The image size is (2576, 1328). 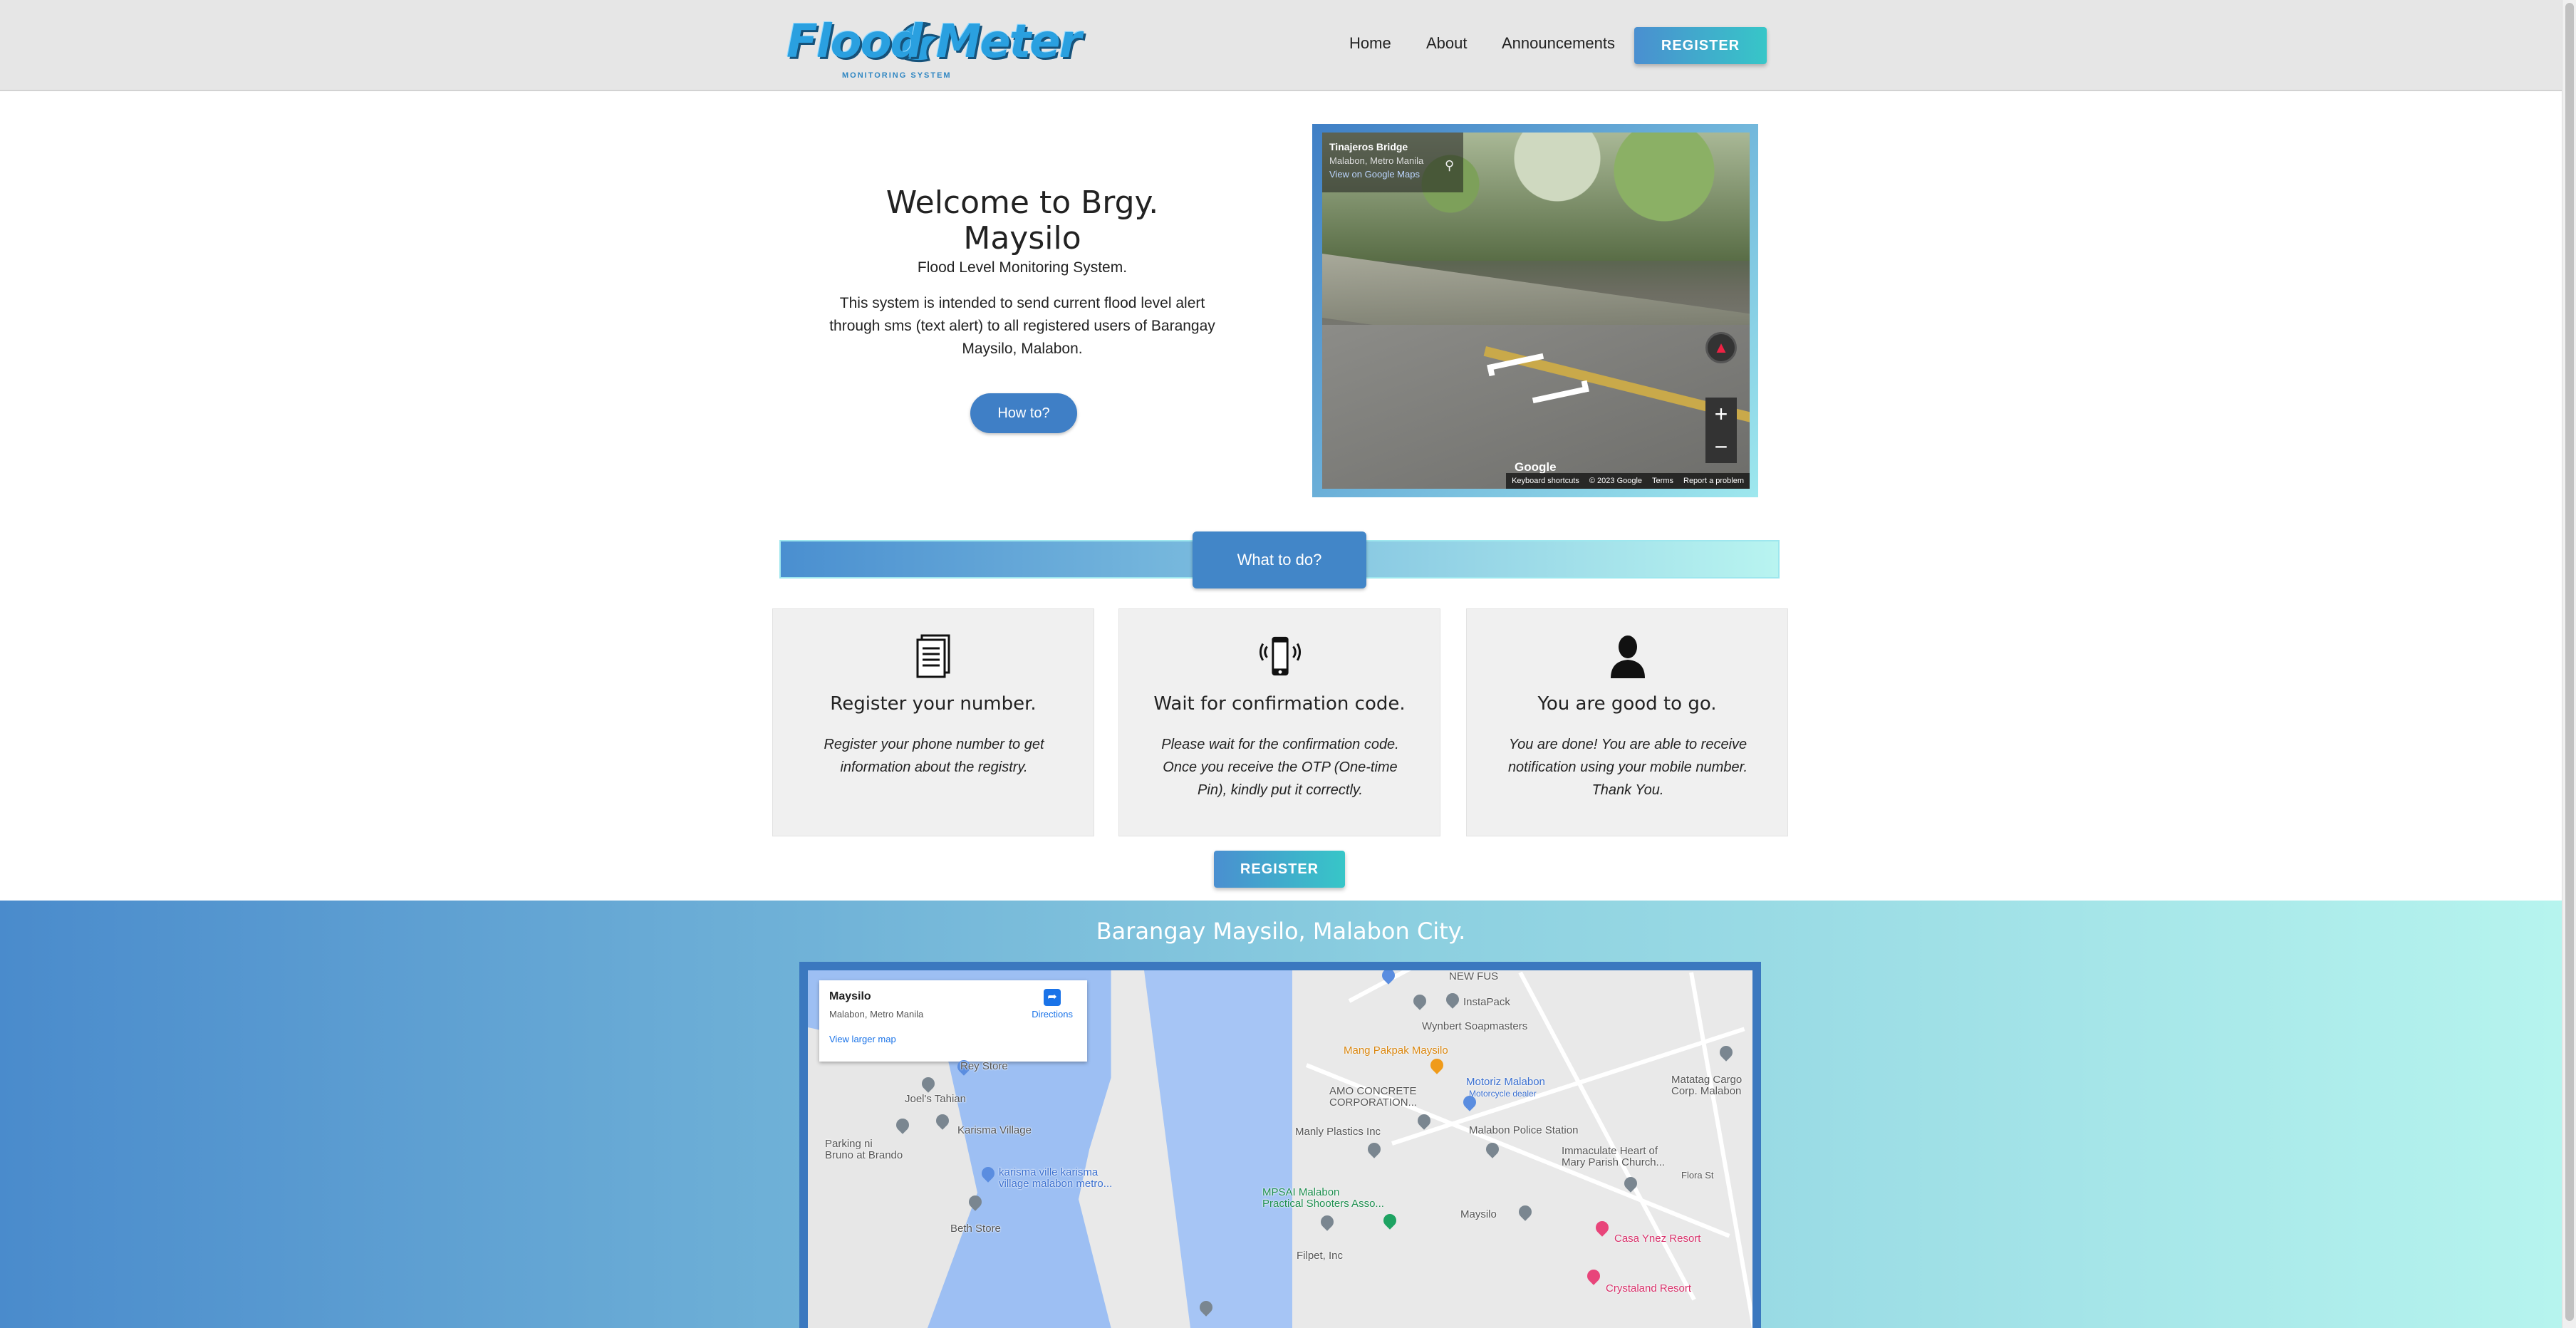 What do you see at coordinates (1279, 704) in the screenshot?
I see `step-title: Wait for confirmation code.` at bounding box center [1279, 704].